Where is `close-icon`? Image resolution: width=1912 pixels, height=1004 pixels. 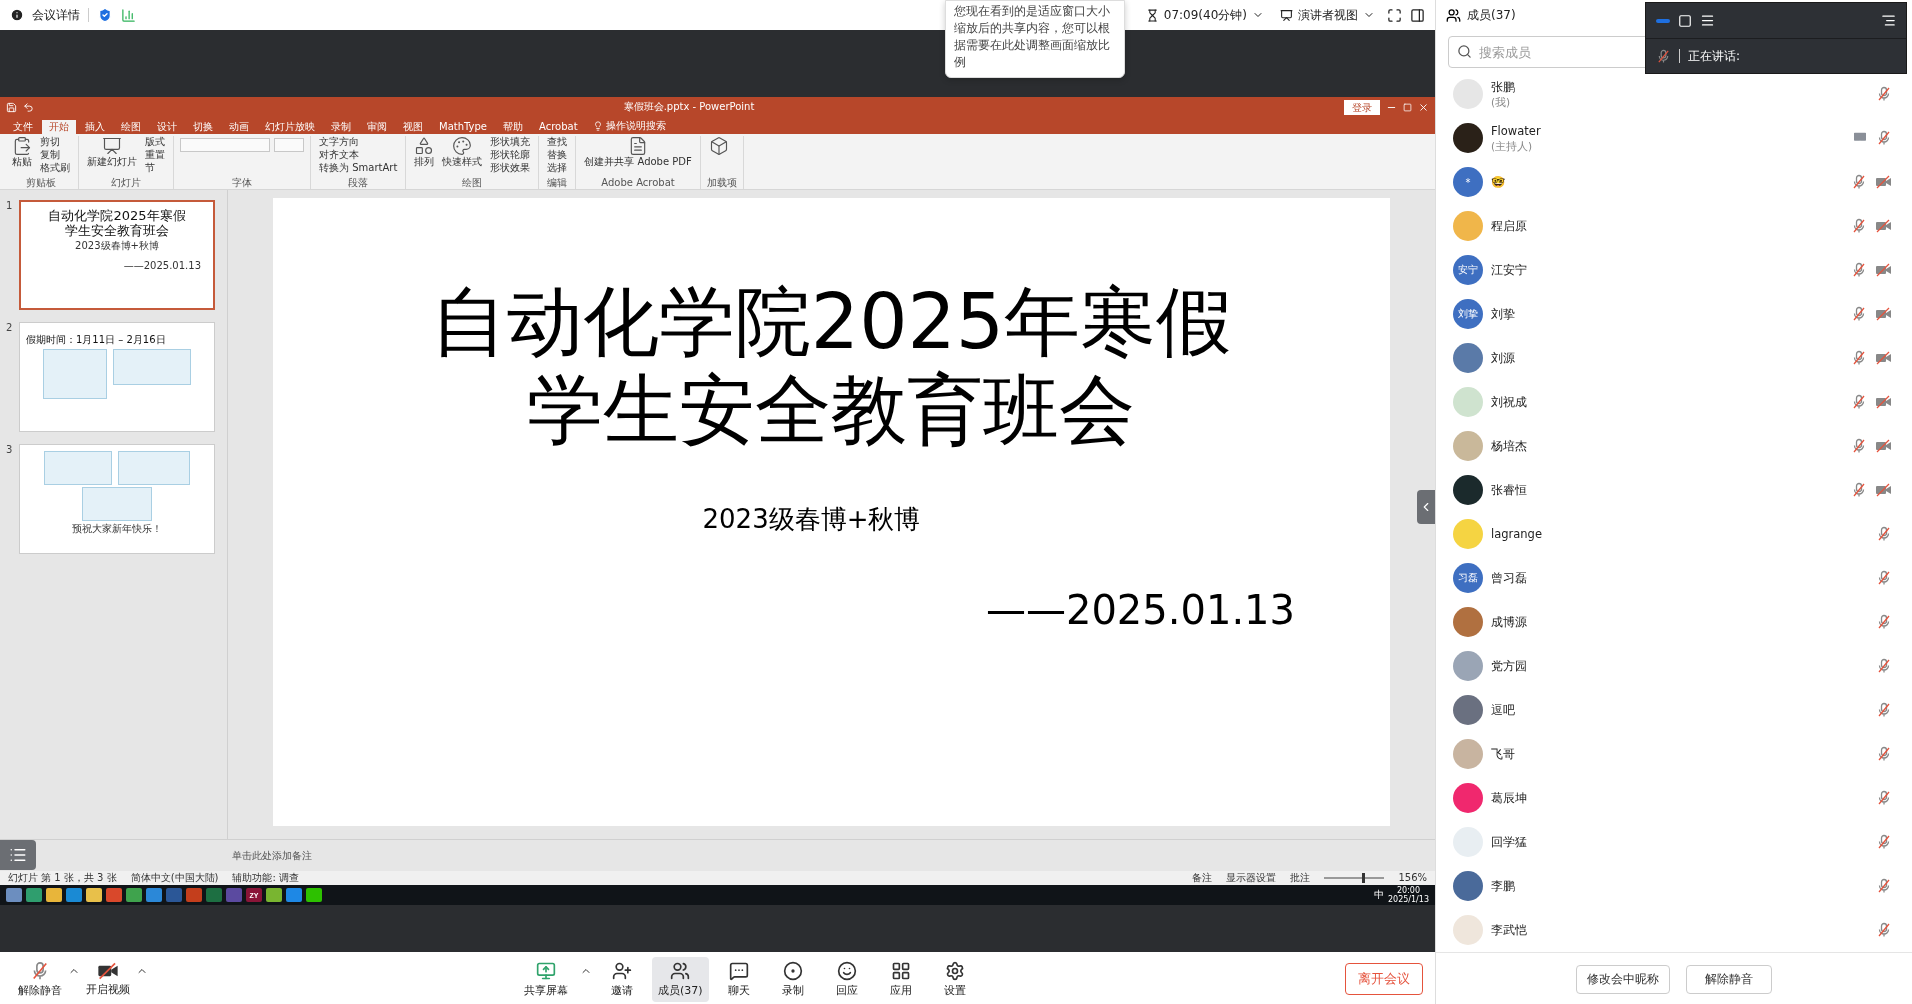 close-icon is located at coordinates (1423, 107).